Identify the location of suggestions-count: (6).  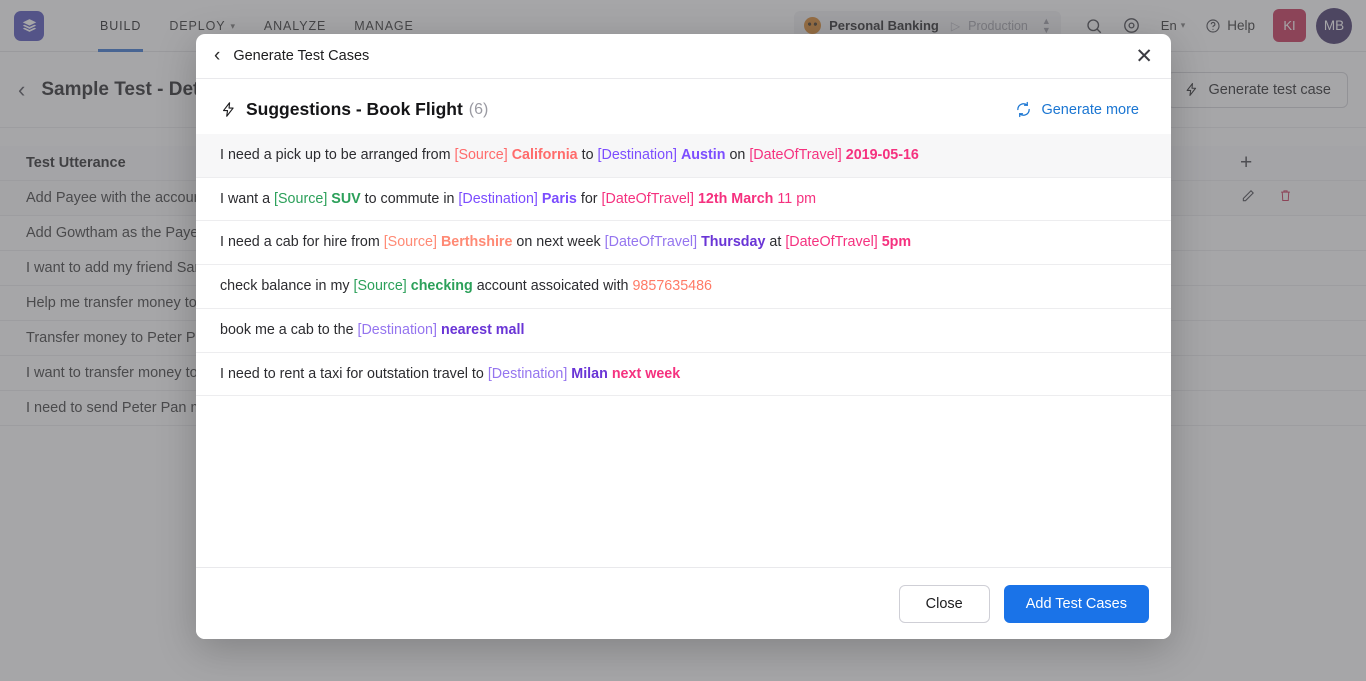
(478, 109).